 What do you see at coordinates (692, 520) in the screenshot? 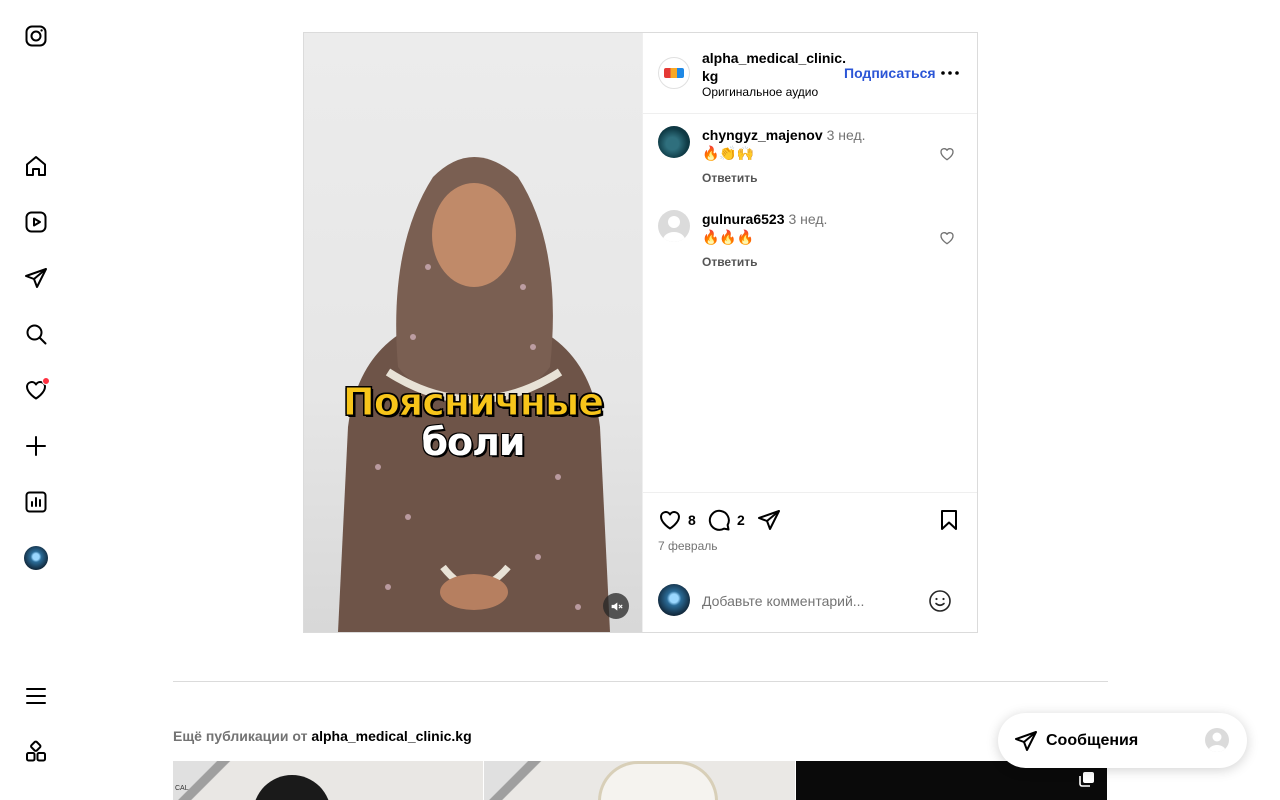
I see `like-count: 8` at bounding box center [692, 520].